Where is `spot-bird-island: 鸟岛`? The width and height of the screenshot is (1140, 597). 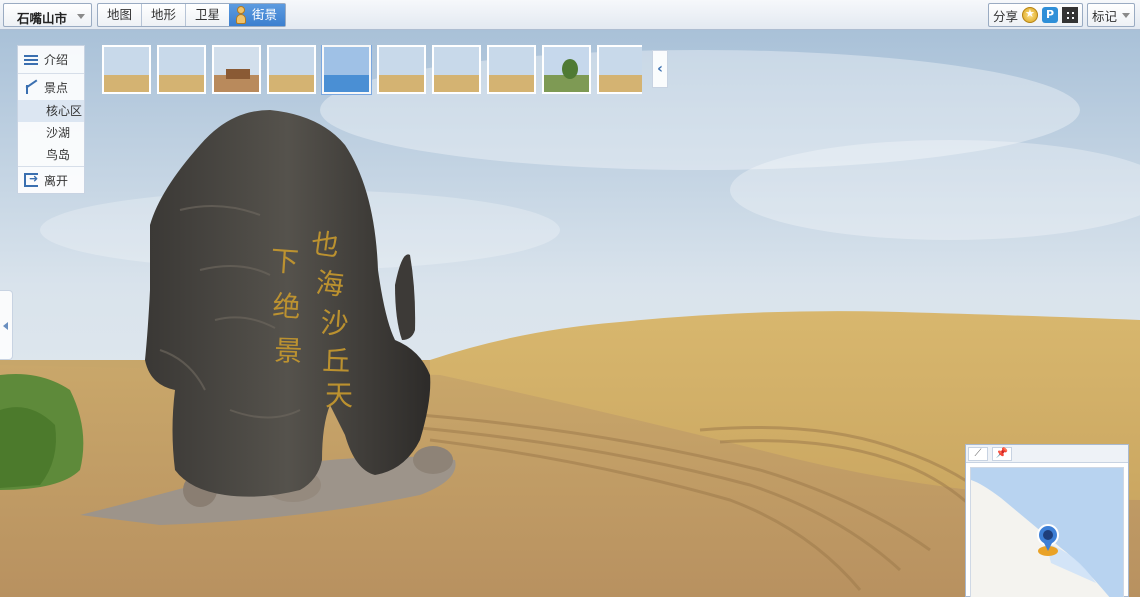 spot-bird-island: 鸟岛 is located at coordinates (51, 155).